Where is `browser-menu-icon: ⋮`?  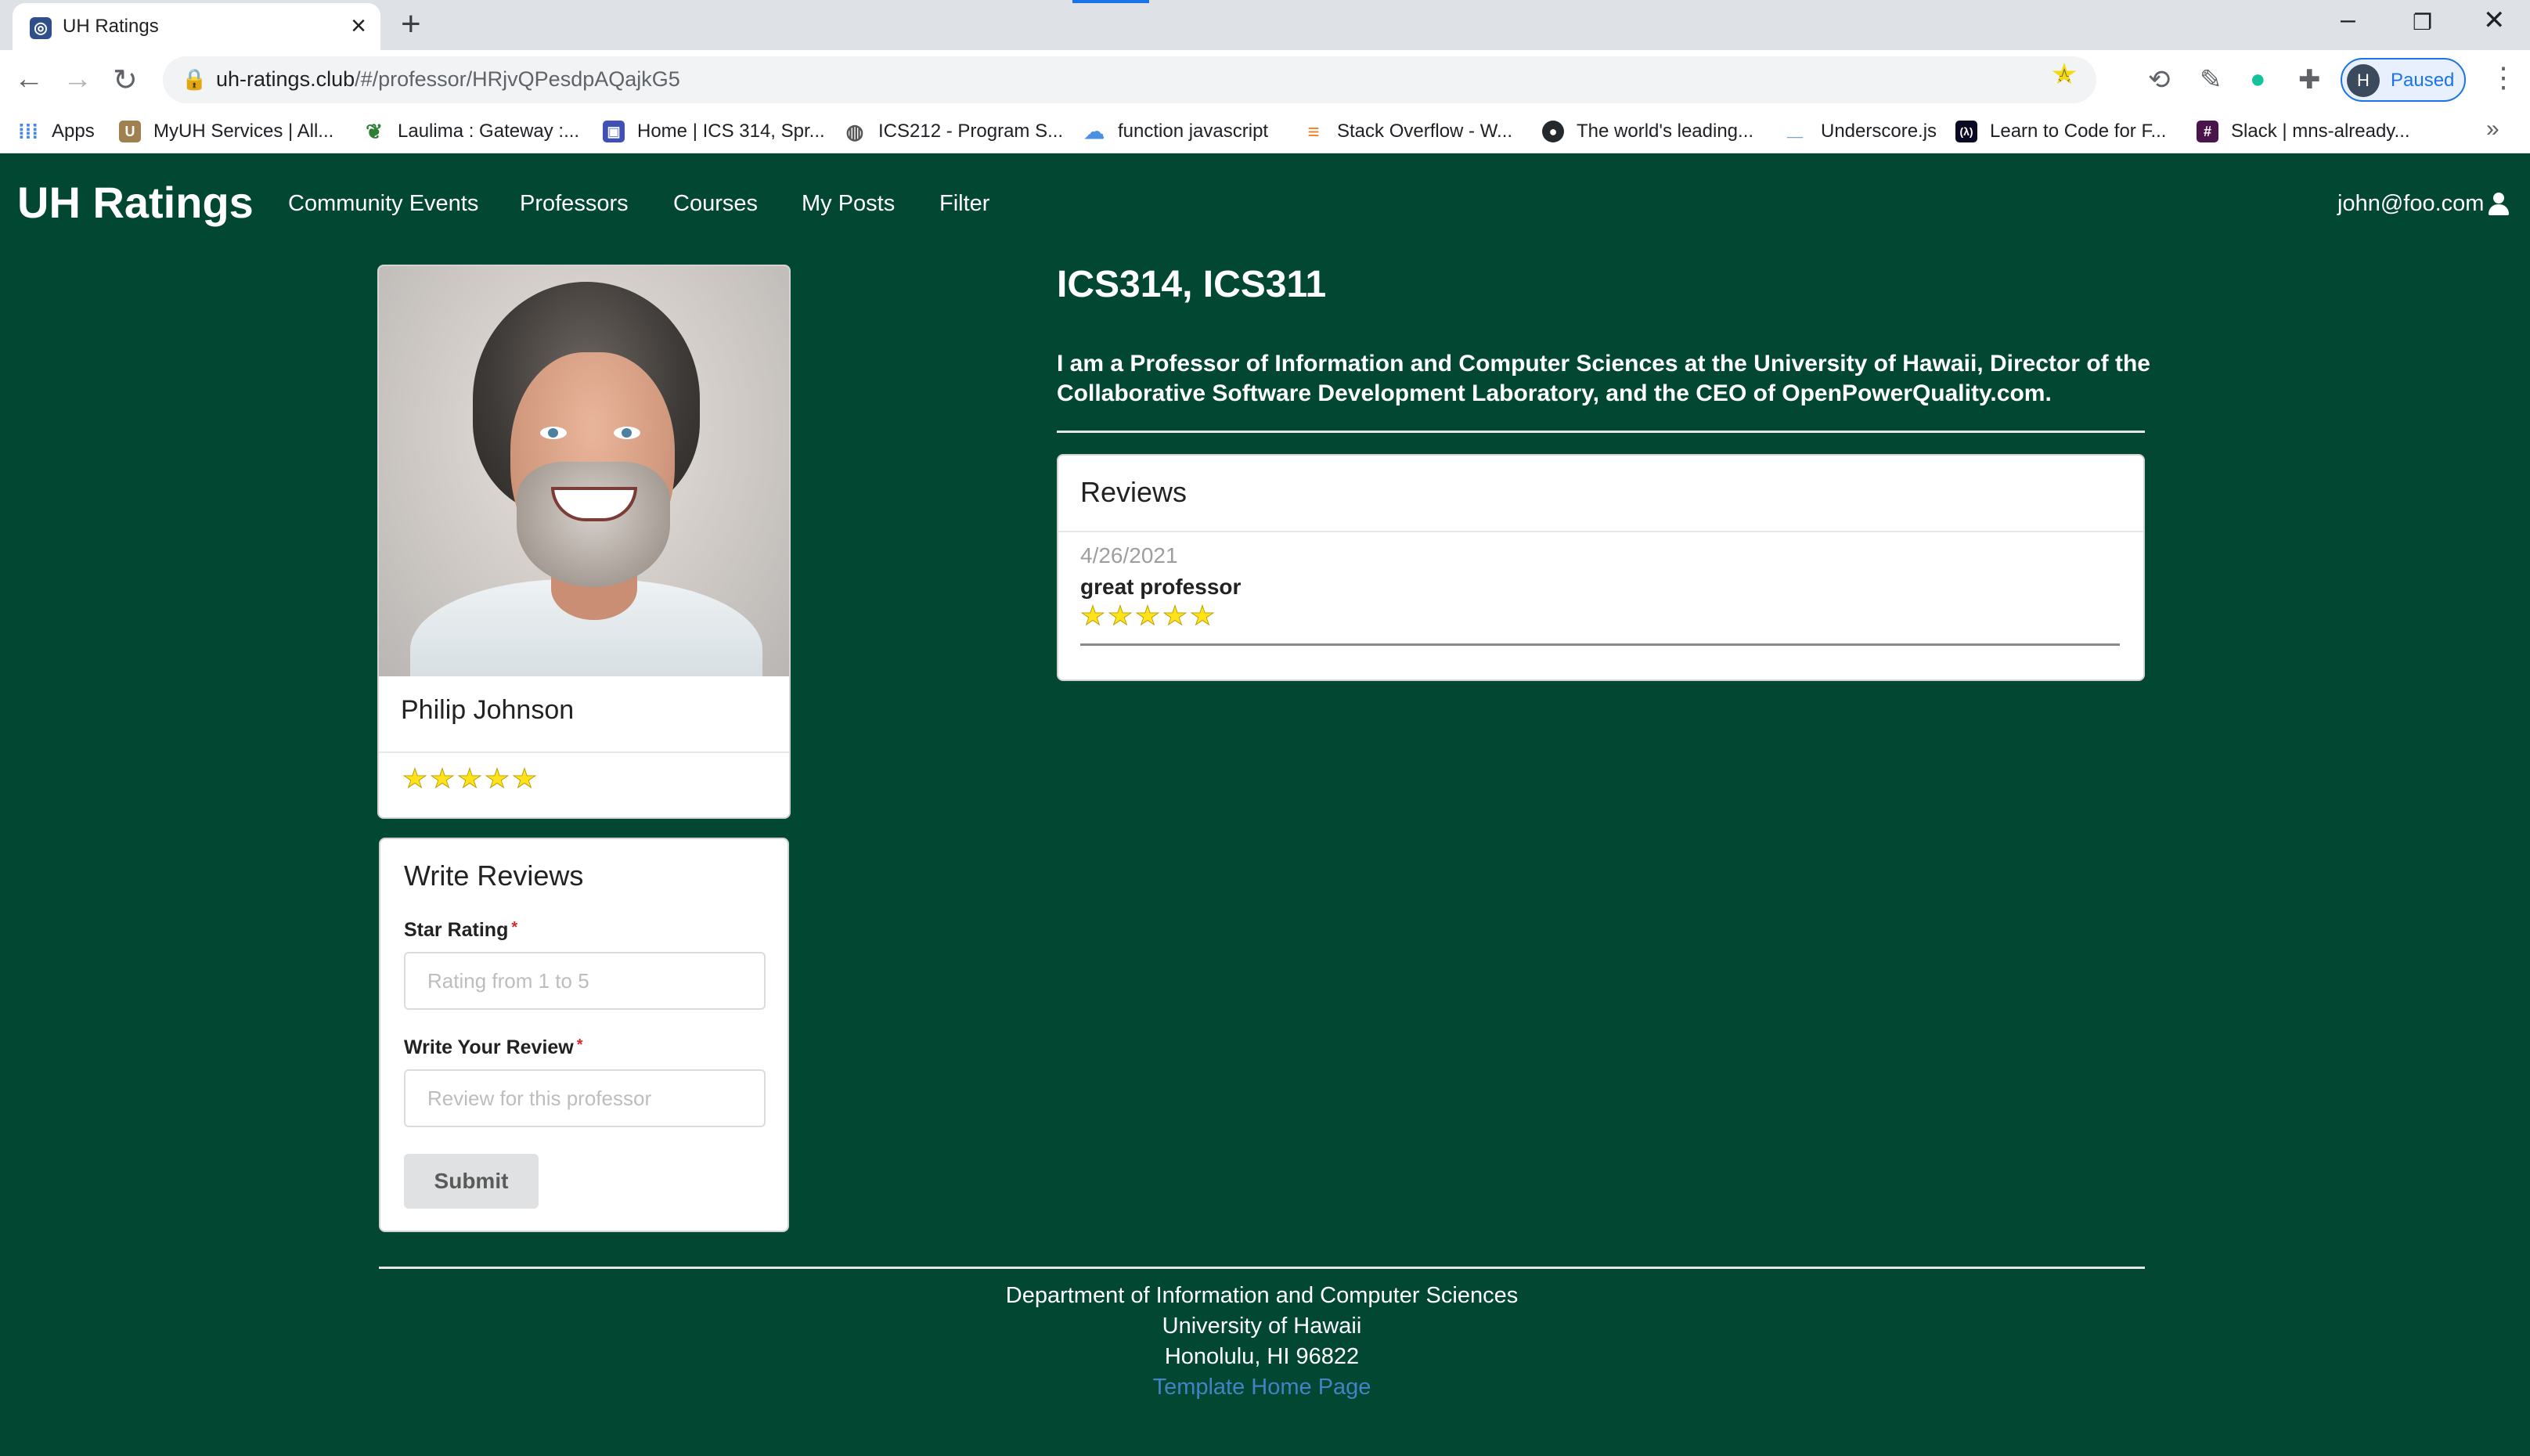 browser-menu-icon: ⋮ is located at coordinates (2503, 77).